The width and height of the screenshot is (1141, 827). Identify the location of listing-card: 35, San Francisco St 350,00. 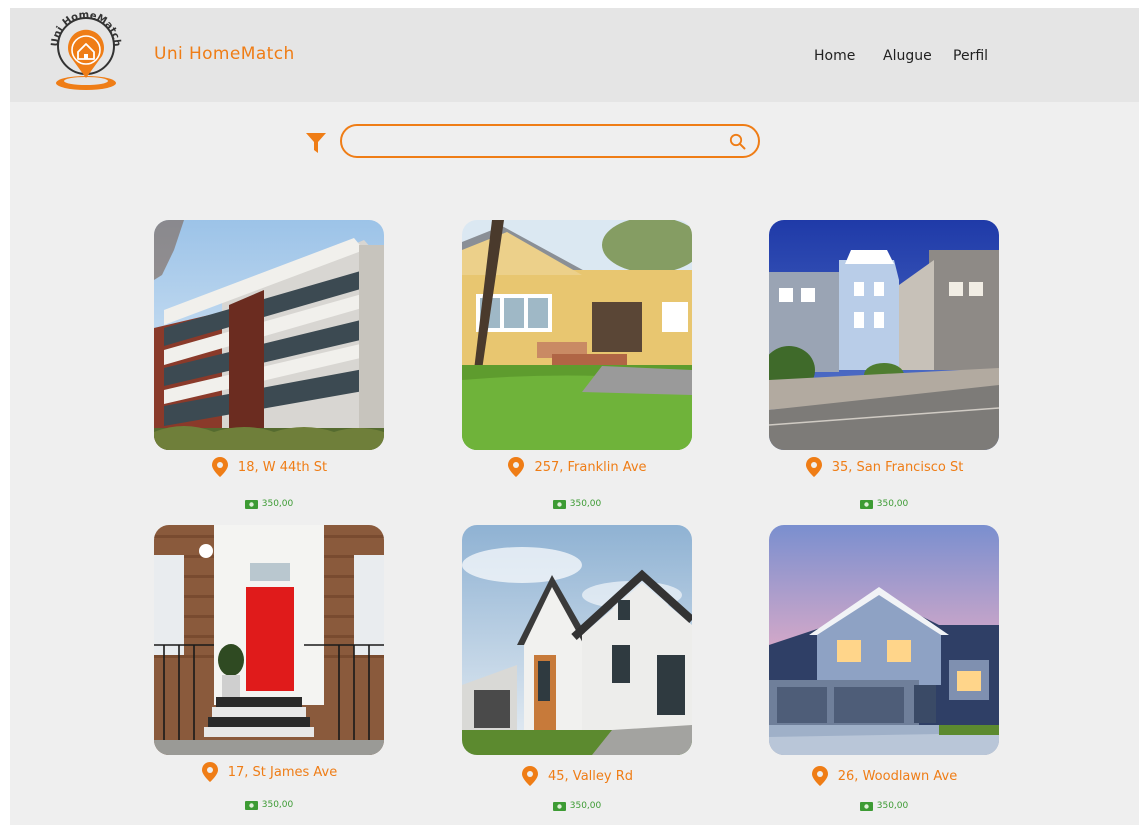
(884, 364).